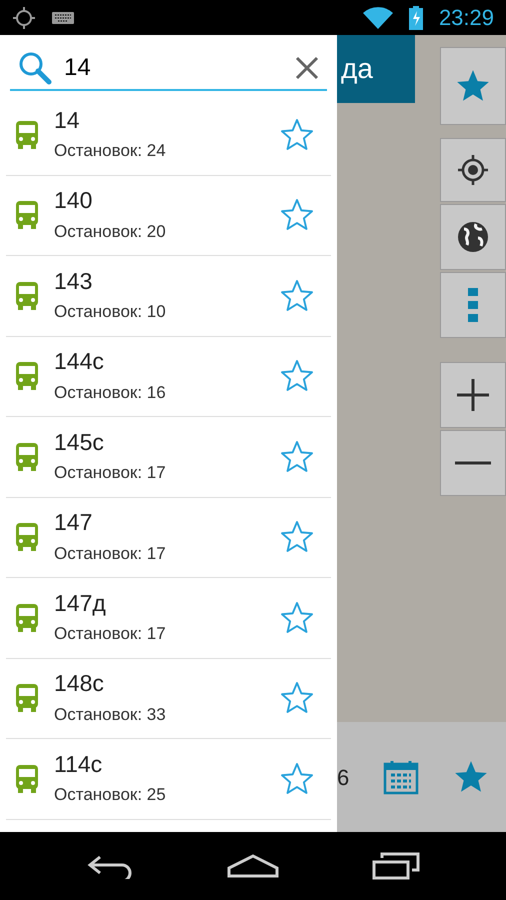 Image resolution: width=506 pixels, height=900 pixels. What do you see at coordinates (168, 296) in the screenshot?
I see `route-item: 143 Остановок: 10` at bounding box center [168, 296].